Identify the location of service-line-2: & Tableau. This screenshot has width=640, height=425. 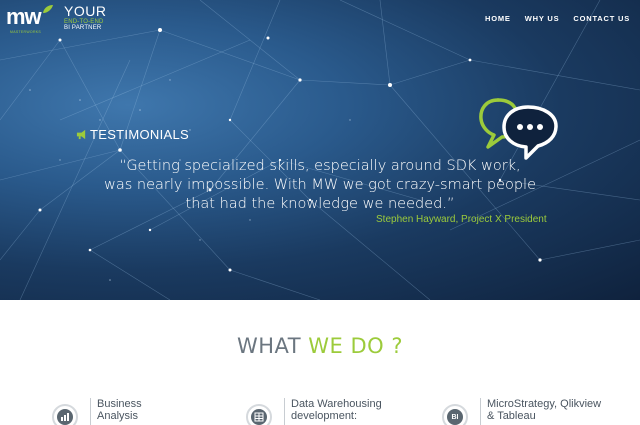
(511, 416).